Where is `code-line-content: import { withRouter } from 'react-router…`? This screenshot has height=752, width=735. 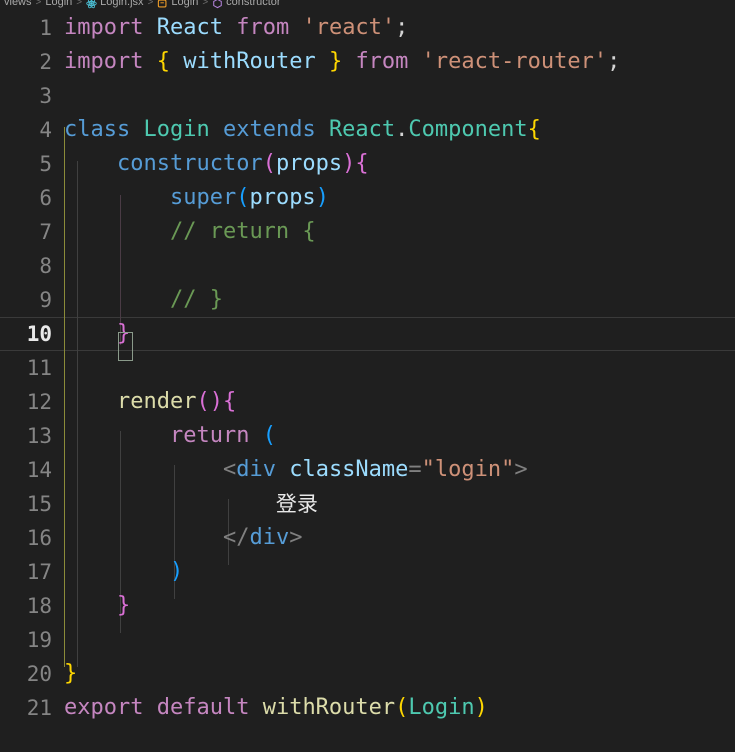 code-line-content: import { withRouter } from 'react-router… is located at coordinates (336, 62).